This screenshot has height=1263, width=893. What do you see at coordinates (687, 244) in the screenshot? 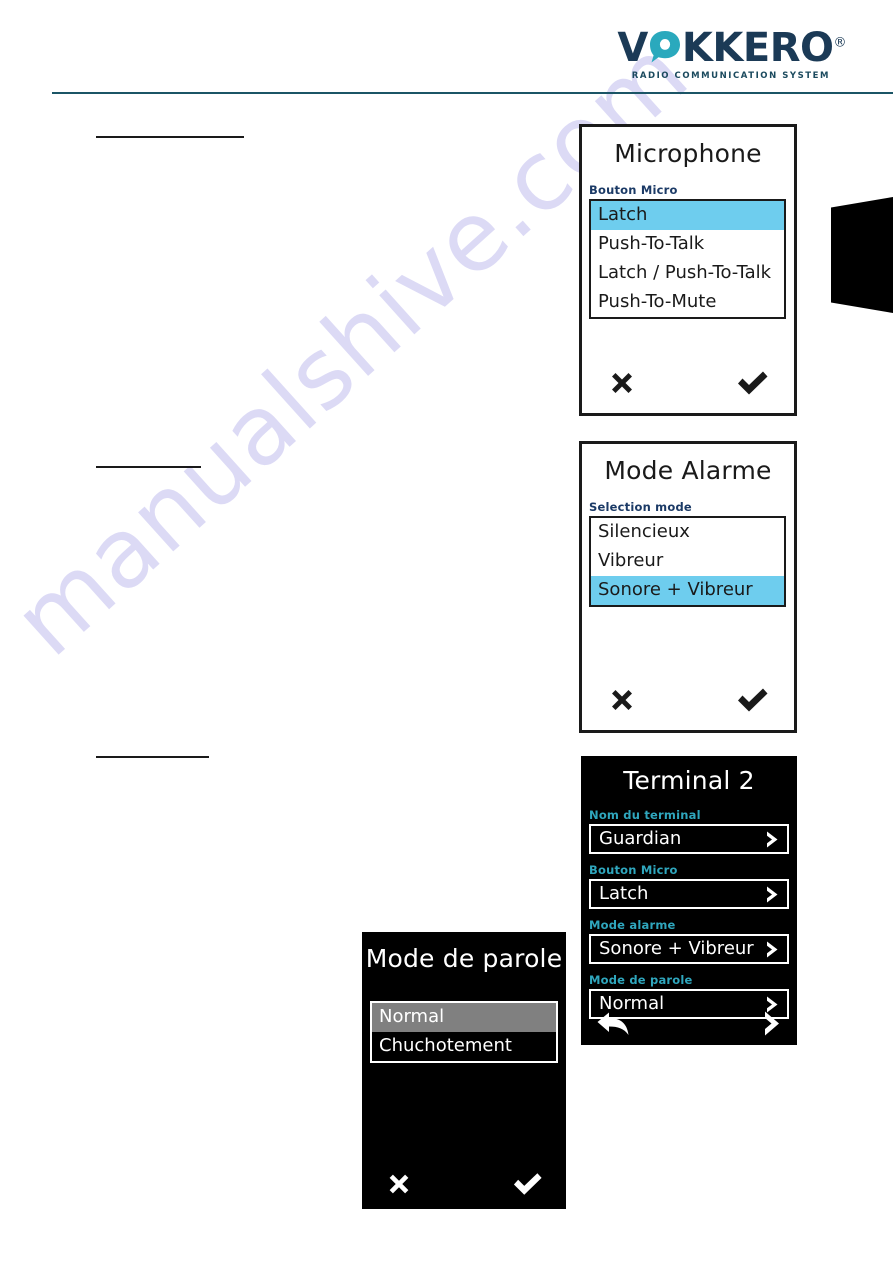
I see `option-item: Push-To-Talk` at bounding box center [687, 244].